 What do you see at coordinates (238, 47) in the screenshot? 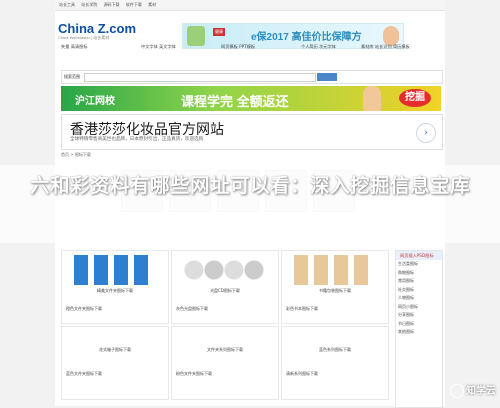
I see `nav-column: 网页模板 PPT模板` at bounding box center [238, 47].